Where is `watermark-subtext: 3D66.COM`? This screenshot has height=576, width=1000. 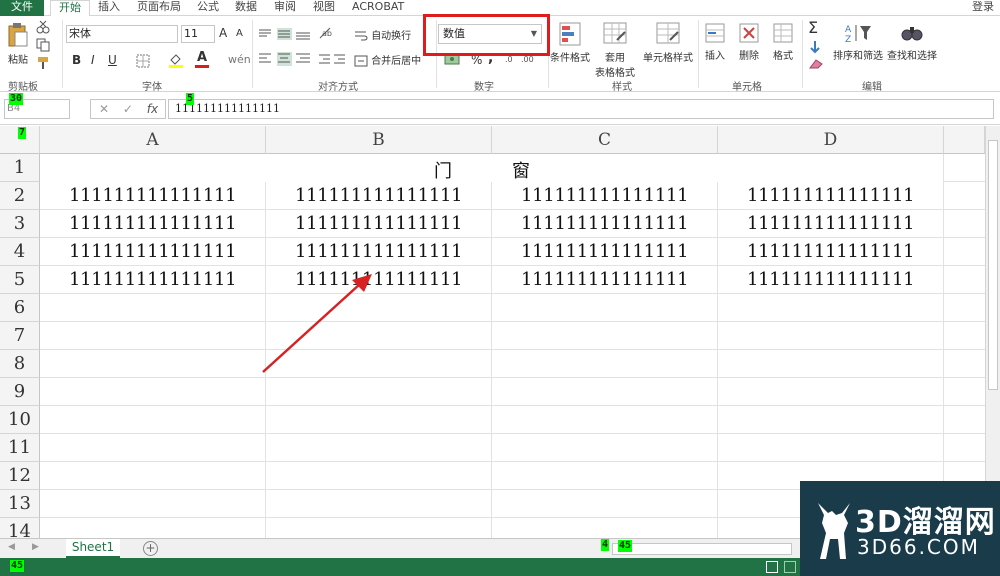
watermark-subtext: 3D66.COM is located at coordinates (918, 547).